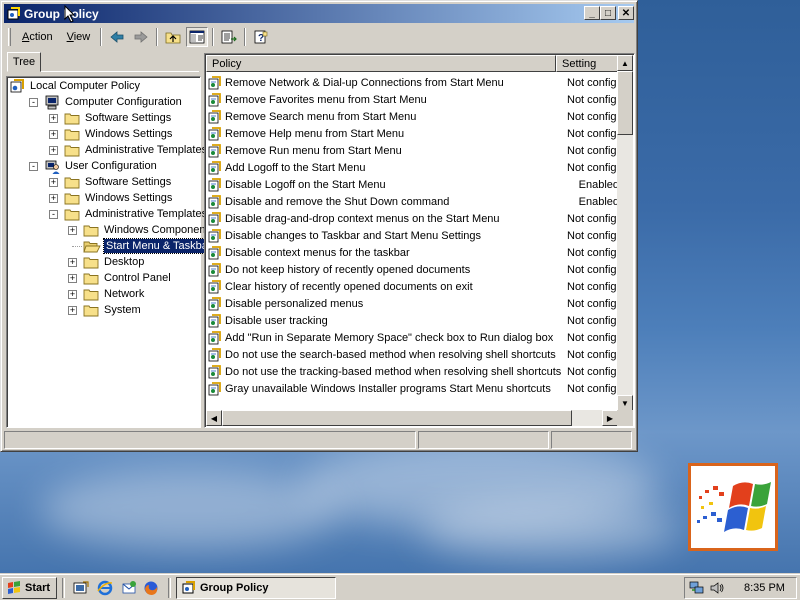  What do you see at coordinates (81, 588) in the screenshot?
I see `show-desktop-icon` at bounding box center [81, 588].